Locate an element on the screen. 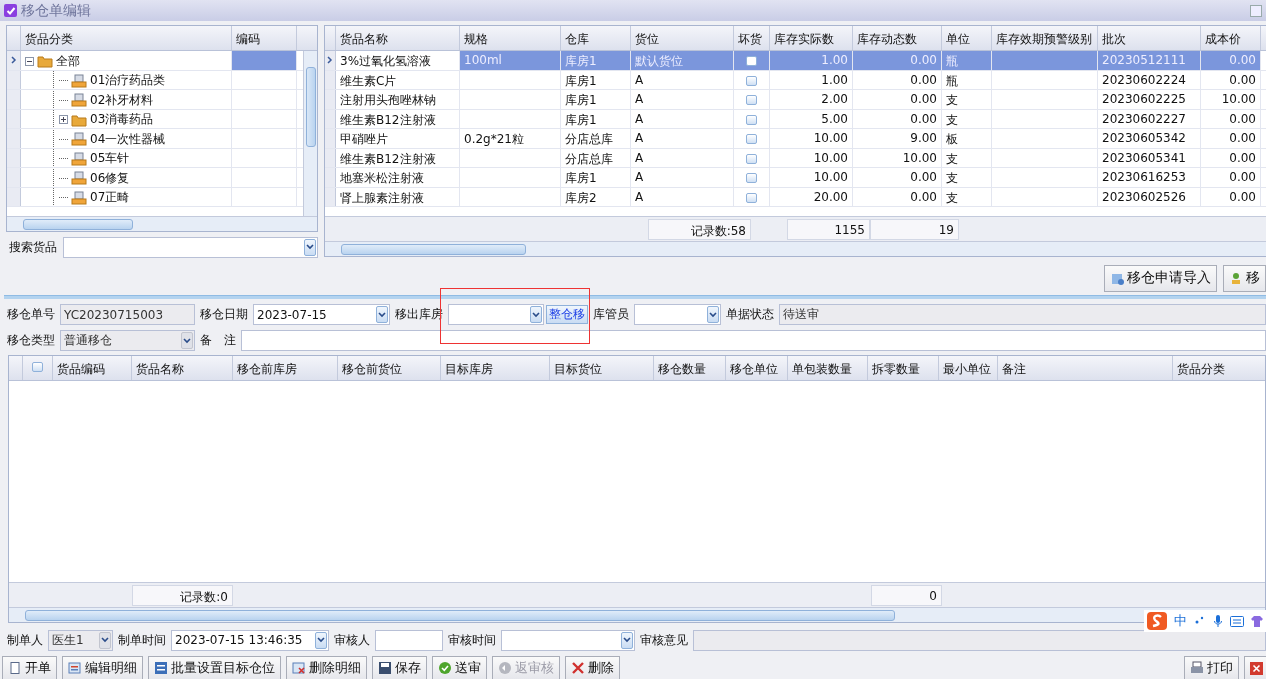  total-value: 0 is located at coordinates (906, 595).